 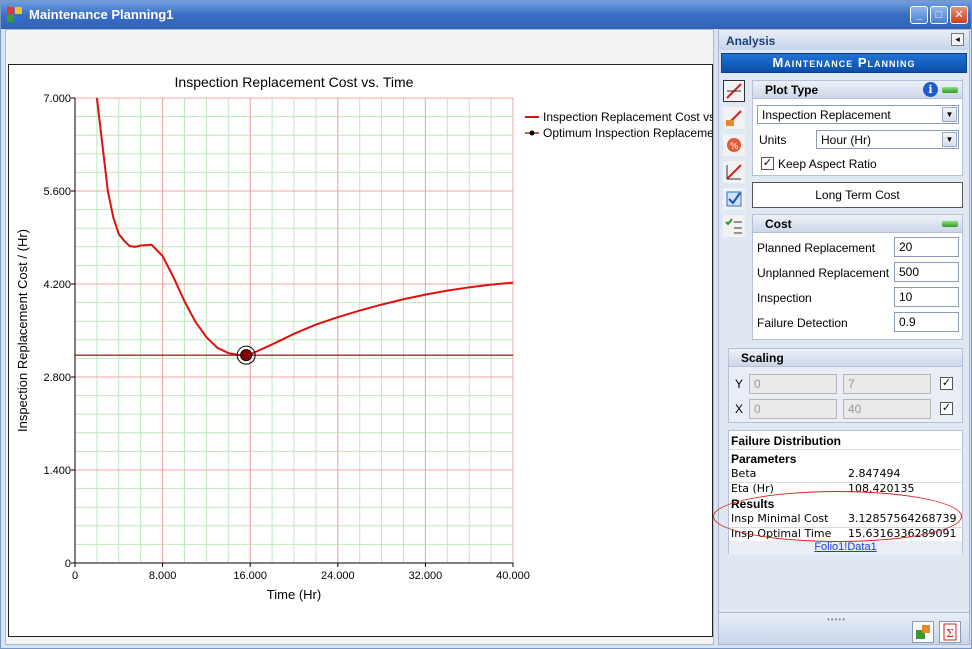 I want to click on scaling-x-max-field: 40, so click(x=887, y=409).